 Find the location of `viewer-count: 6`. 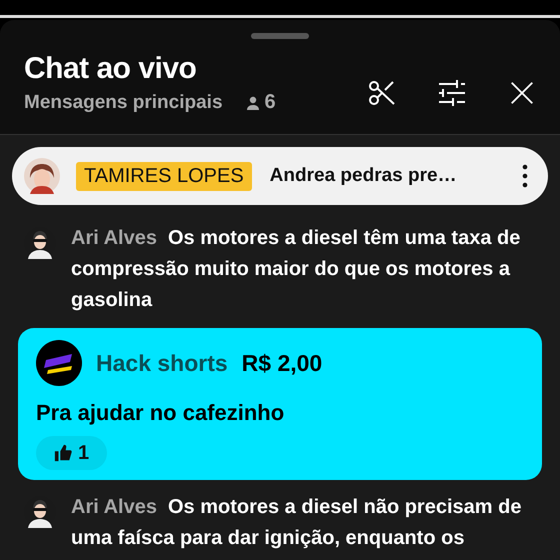

viewer-count: 6 is located at coordinates (270, 102).